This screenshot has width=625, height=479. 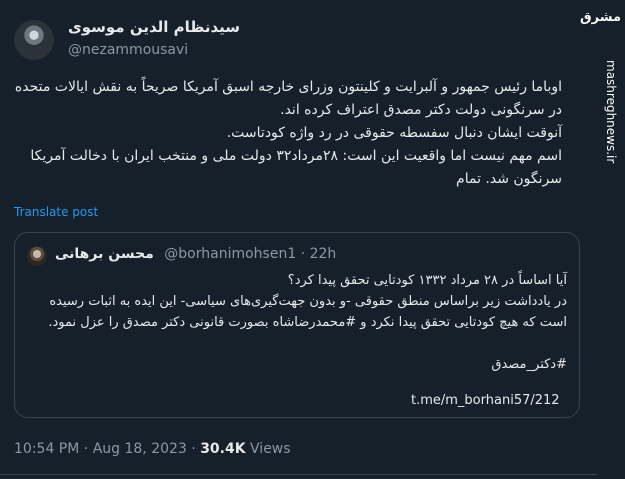 What do you see at coordinates (602, 239) in the screenshot?
I see `watermark-strip: مشرق mashreghnews.ir` at bounding box center [602, 239].